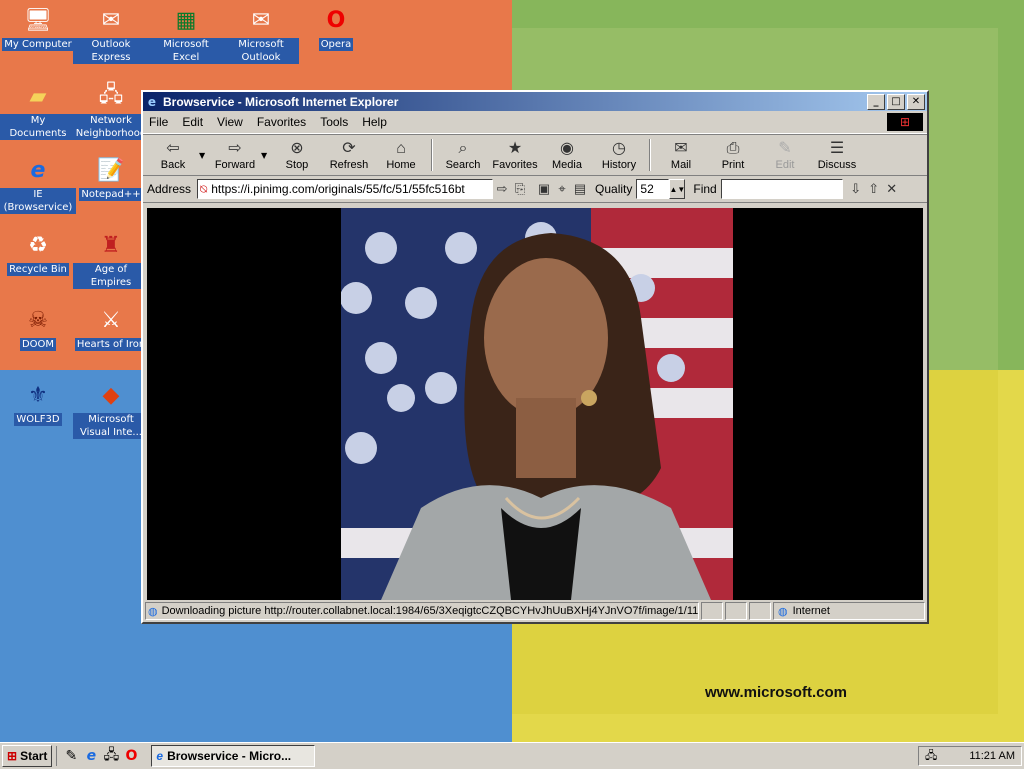 The image size is (1024, 769). Describe the element at coordinates (297, 148) in the screenshot. I see `stop-icon: ⊗` at that location.